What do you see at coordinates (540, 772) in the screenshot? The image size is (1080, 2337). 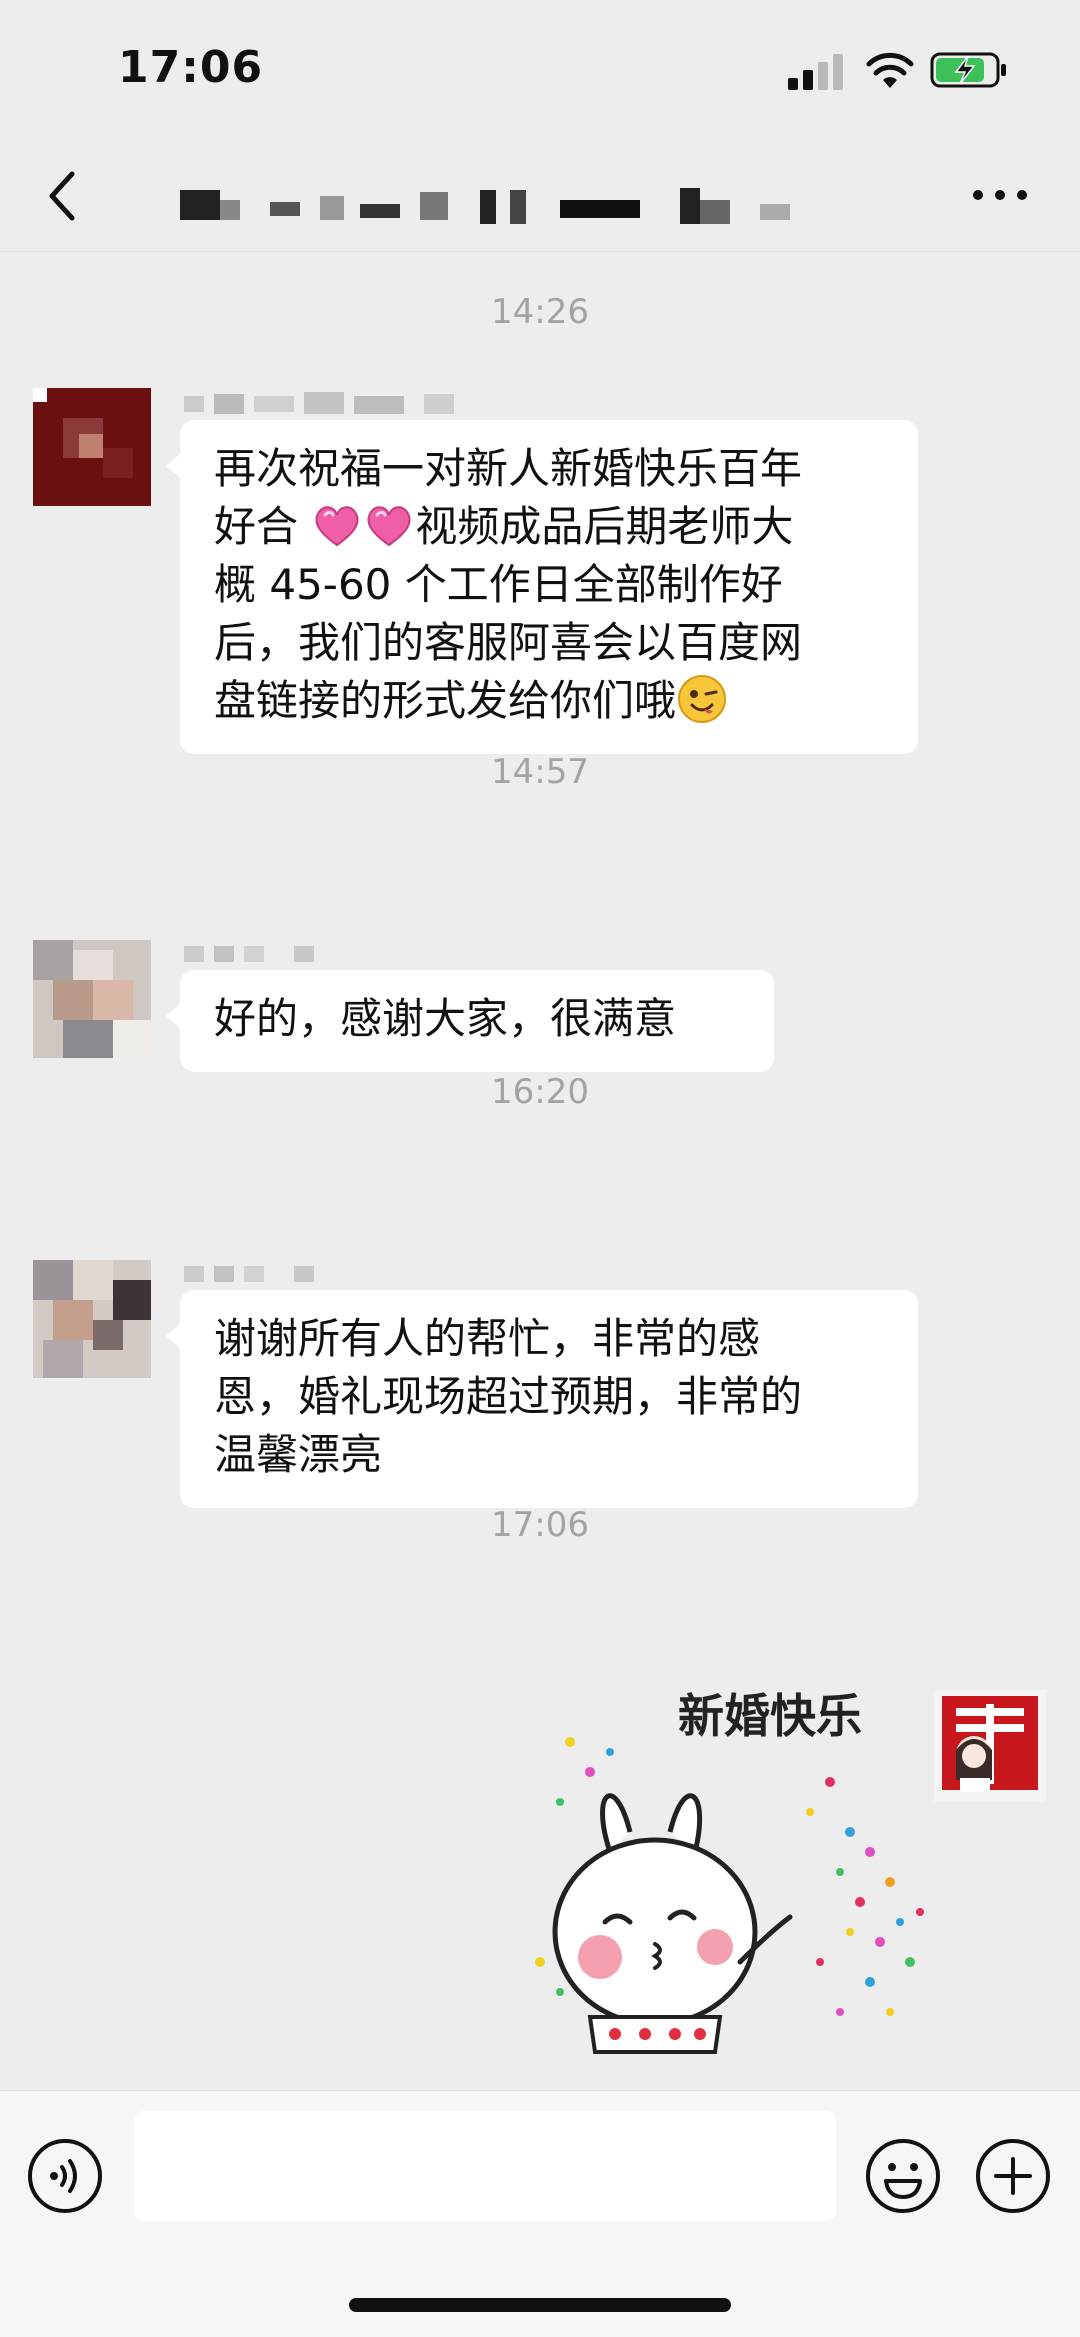 I see `timestamp: 14:57` at bounding box center [540, 772].